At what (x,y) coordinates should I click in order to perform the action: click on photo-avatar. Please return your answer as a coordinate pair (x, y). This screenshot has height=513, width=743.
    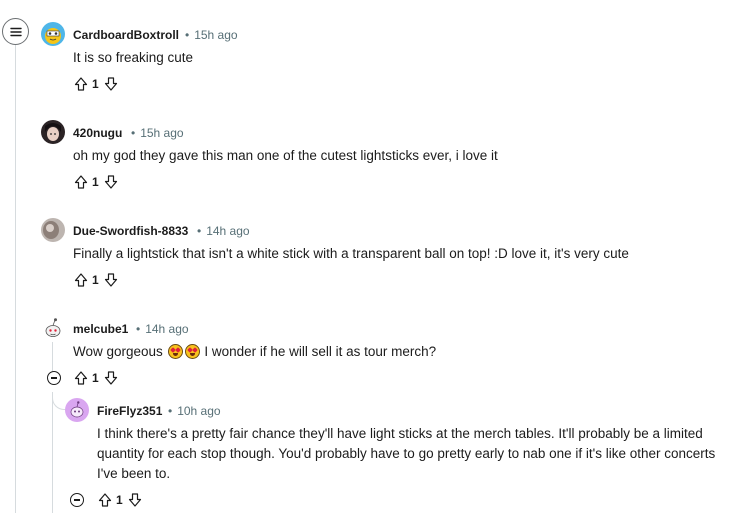
    Looking at the image, I should click on (53, 132).